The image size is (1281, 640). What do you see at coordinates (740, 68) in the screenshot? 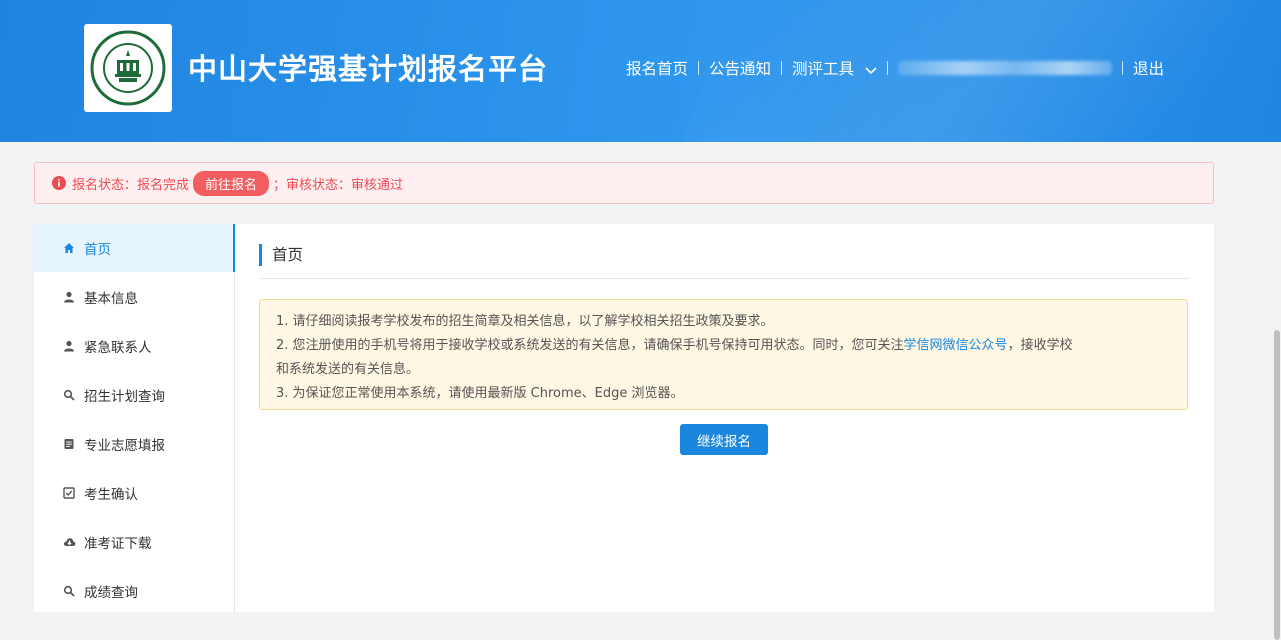
I see `nav-notice-link: 公告通知` at bounding box center [740, 68].